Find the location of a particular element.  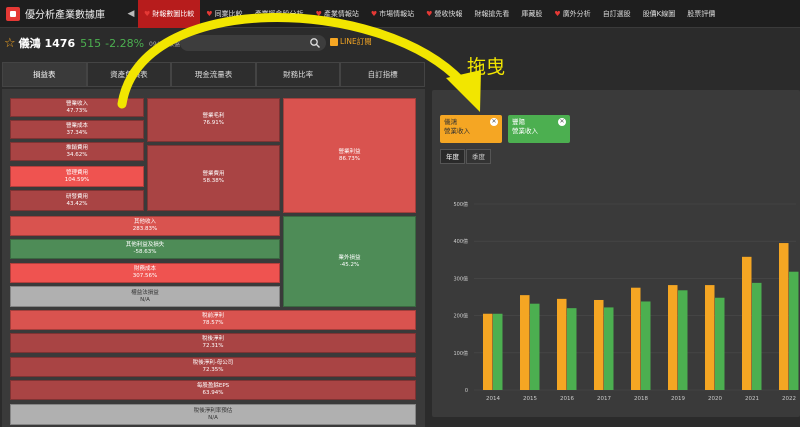

statement-tab: 財務比率 is located at coordinates (298, 74).